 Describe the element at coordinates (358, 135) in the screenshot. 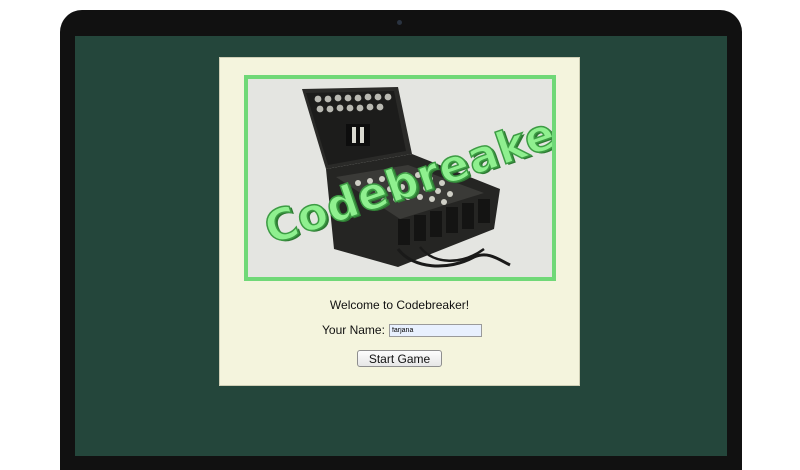

I see `rotor-window` at that location.